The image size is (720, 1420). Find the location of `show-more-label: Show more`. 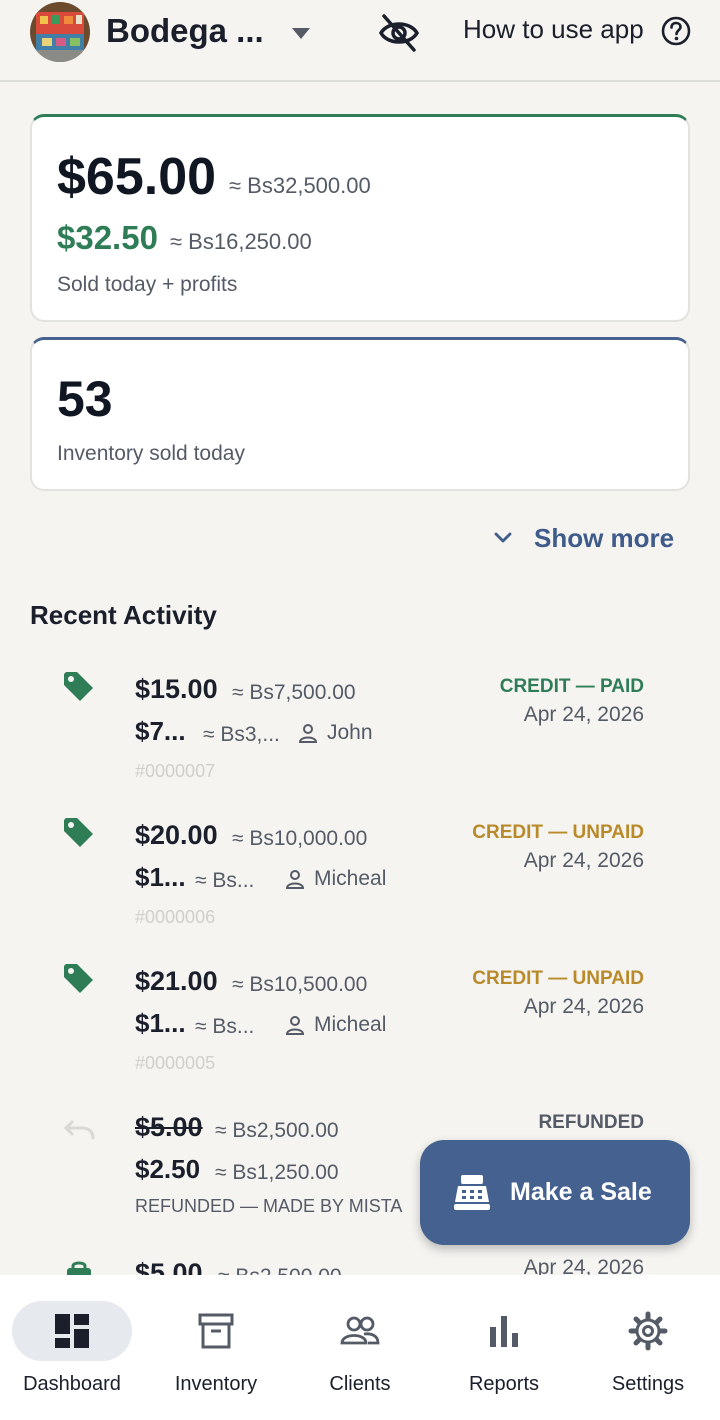

show-more-label: Show more is located at coordinates (604, 537).